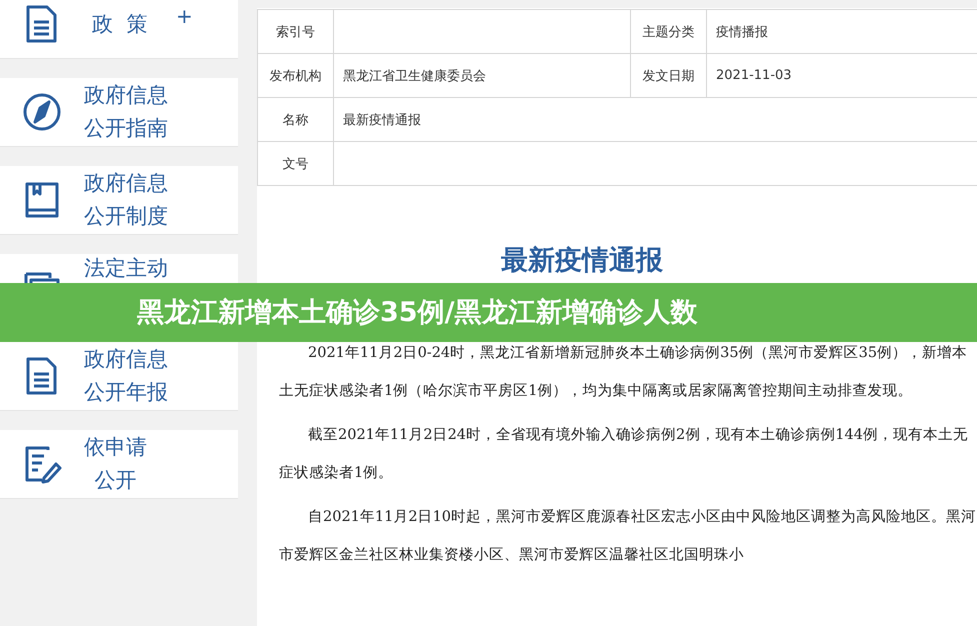  What do you see at coordinates (115, 447) in the screenshot?
I see `sidebar-item-label: 依申请` at bounding box center [115, 447].